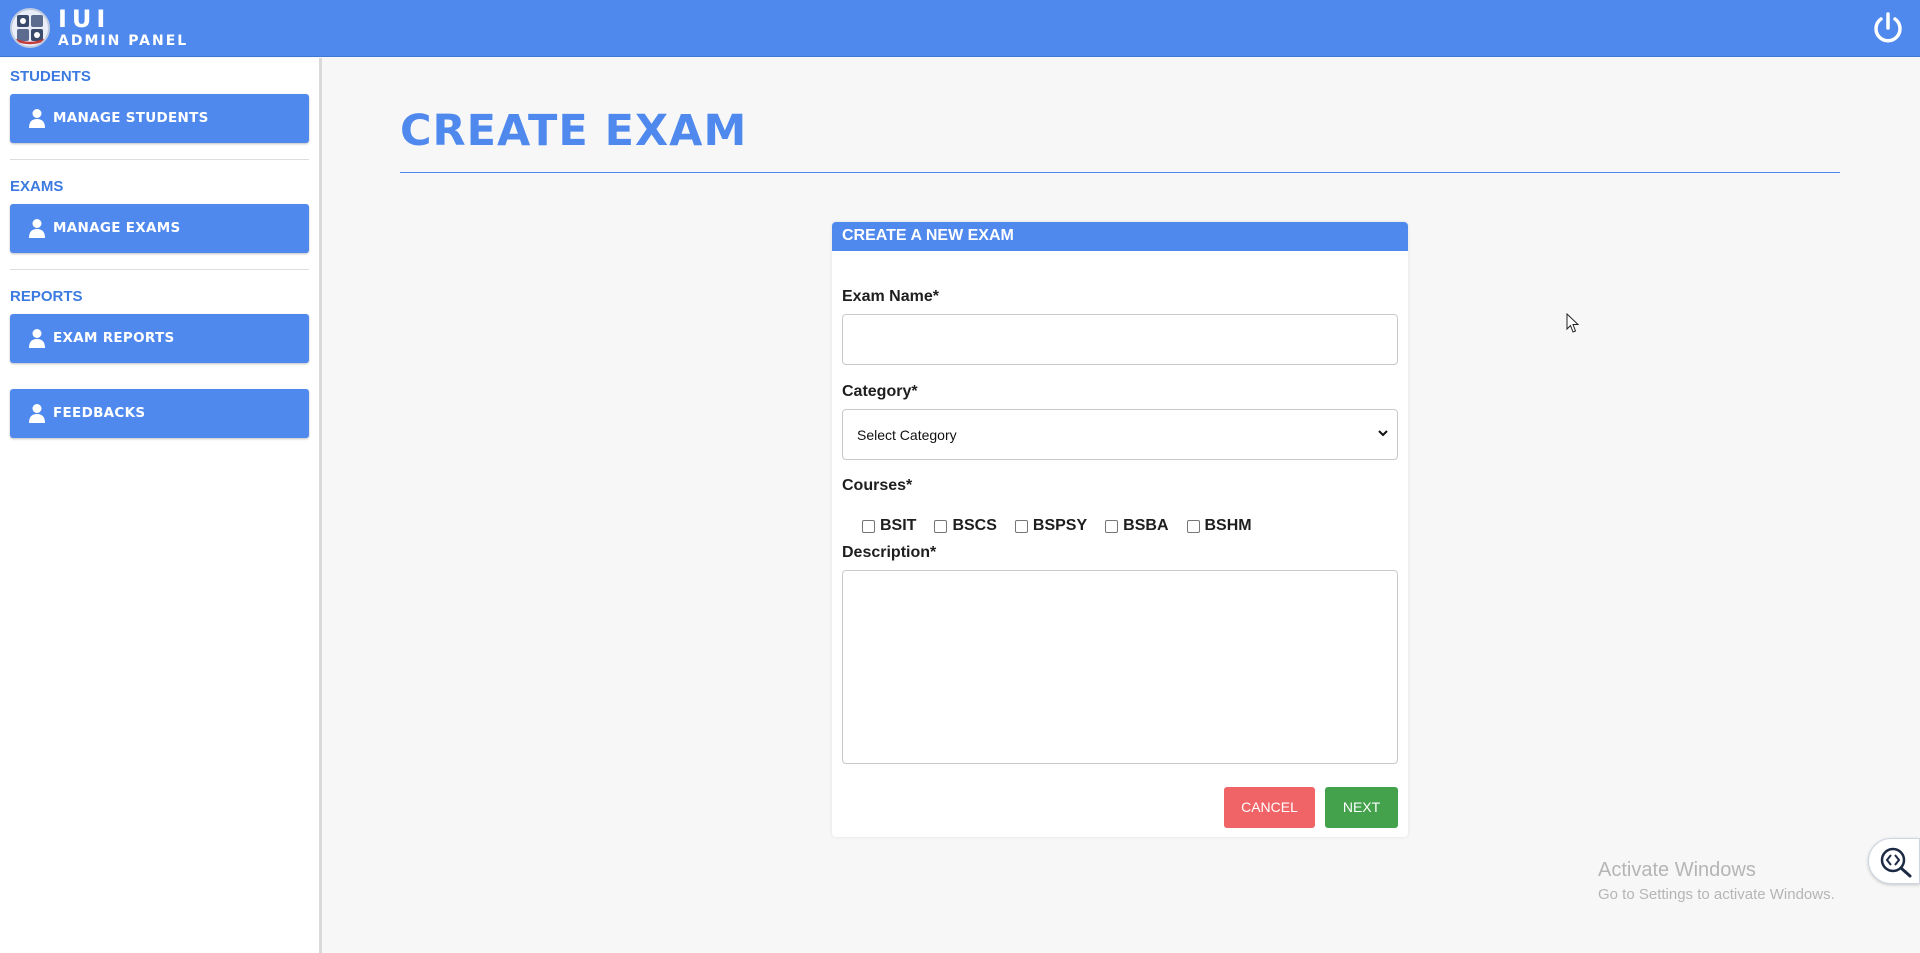  What do you see at coordinates (1716, 894) in the screenshot?
I see `watermark-subtitle: Go to Settings to activate Windows.` at bounding box center [1716, 894].